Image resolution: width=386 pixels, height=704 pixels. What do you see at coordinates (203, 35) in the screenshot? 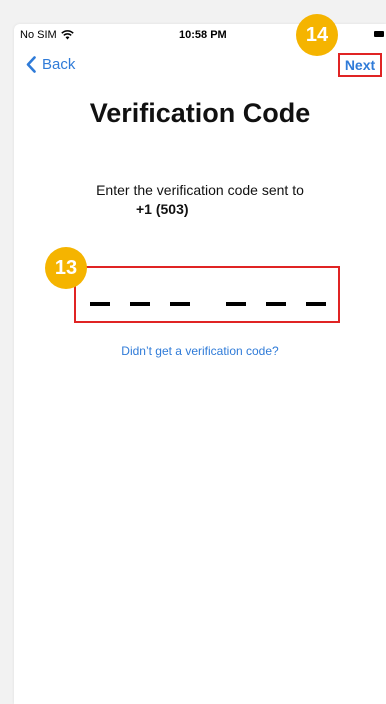
I see `status-time: 10:58 PM` at bounding box center [203, 35].